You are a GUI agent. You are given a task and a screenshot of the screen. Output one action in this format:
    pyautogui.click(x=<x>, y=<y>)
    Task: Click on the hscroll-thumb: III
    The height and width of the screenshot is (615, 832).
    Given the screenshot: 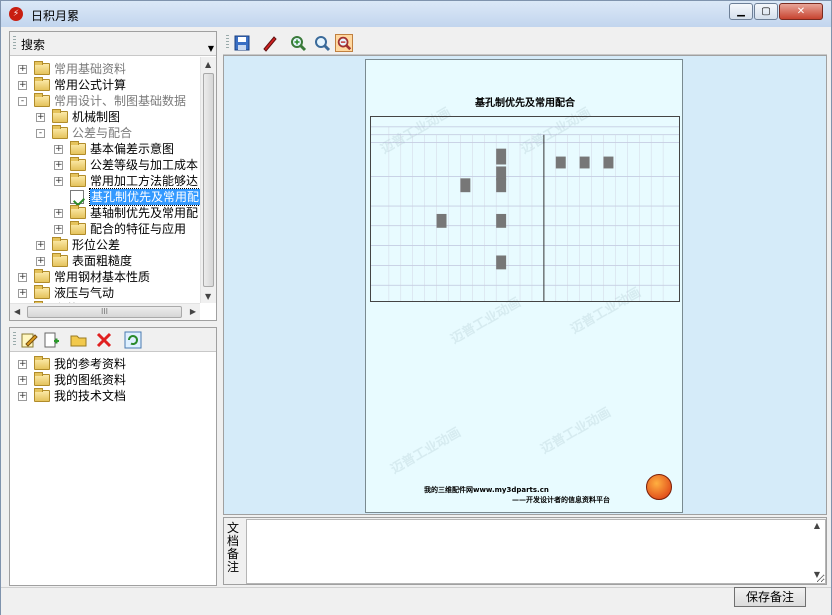 What is the action you would take?
    pyautogui.click(x=104, y=312)
    